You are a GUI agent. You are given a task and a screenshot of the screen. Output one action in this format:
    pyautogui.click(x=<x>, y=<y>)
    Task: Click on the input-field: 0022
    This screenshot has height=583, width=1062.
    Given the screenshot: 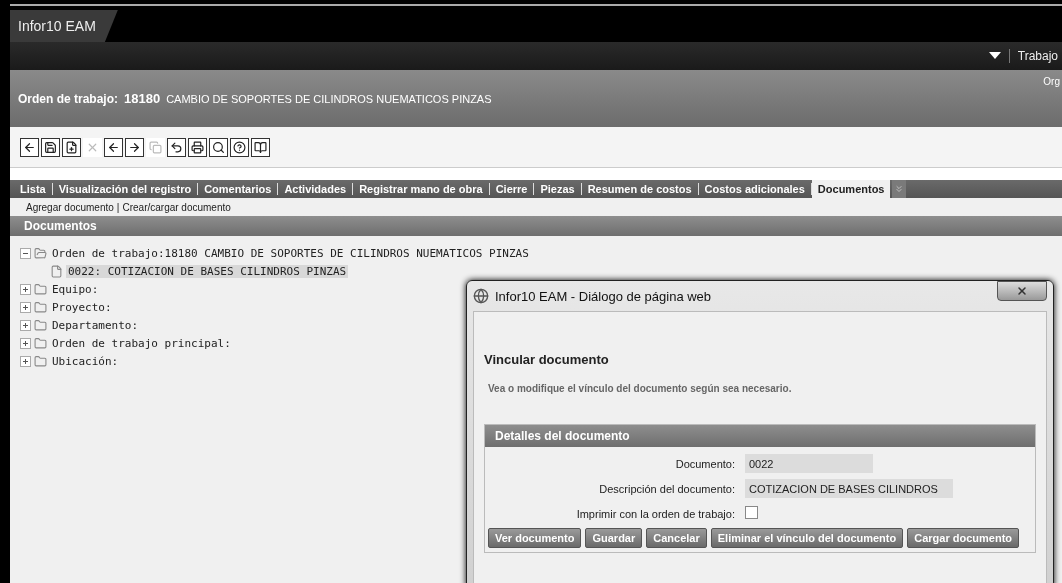 What is the action you would take?
    pyautogui.click(x=809, y=463)
    